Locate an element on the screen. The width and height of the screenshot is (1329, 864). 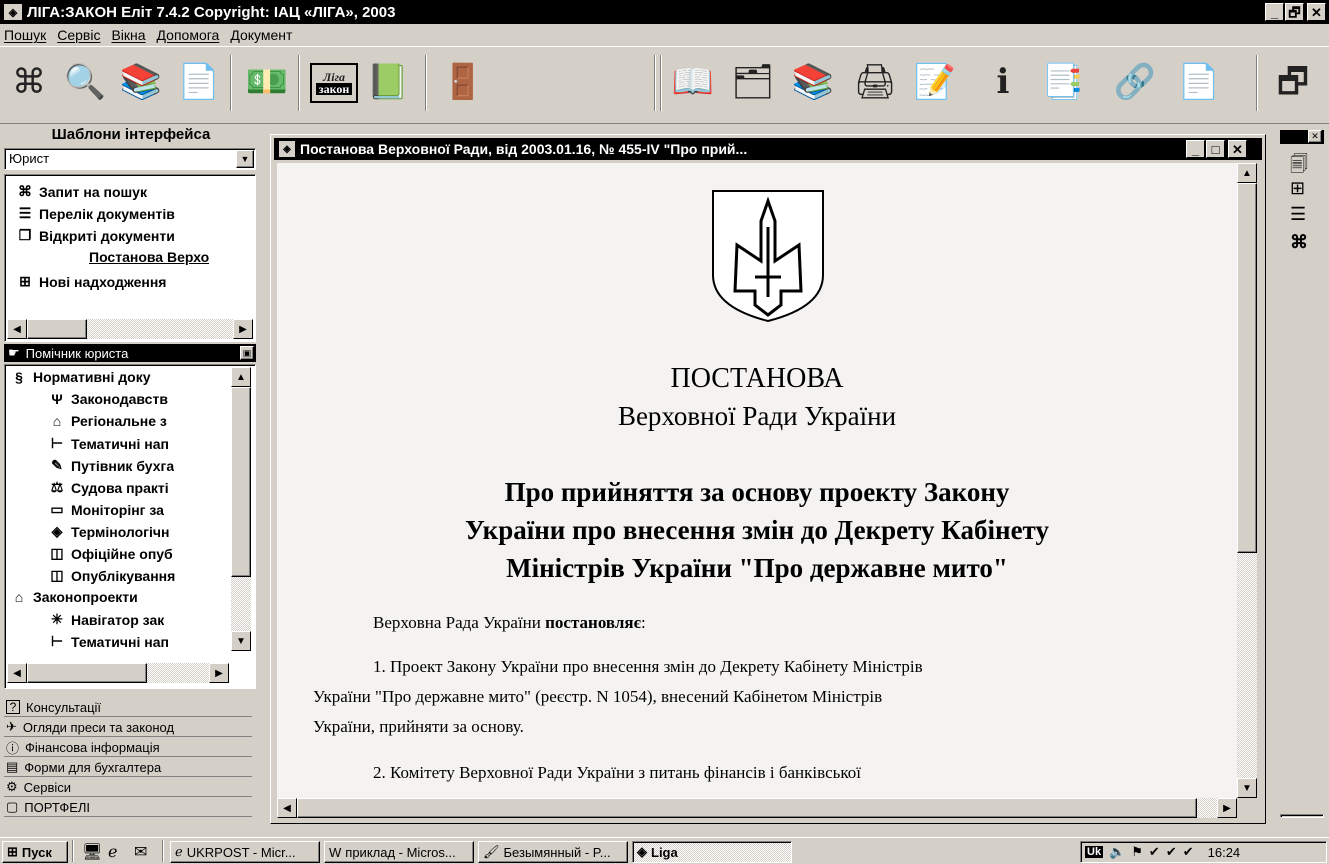
toolbar-separator is located at coordinates (655, 83).